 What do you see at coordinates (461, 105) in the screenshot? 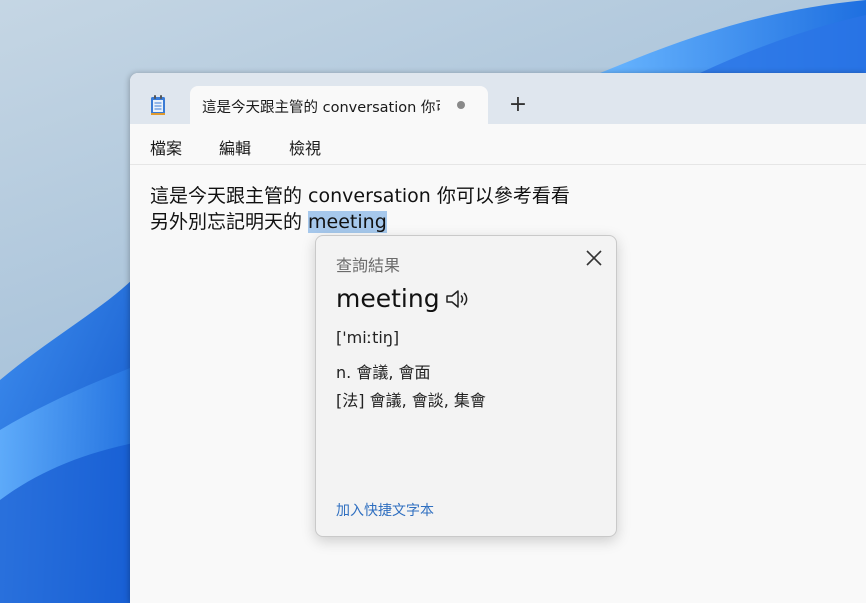
I see `unsaved-dot-icon` at bounding box center [461, 105].